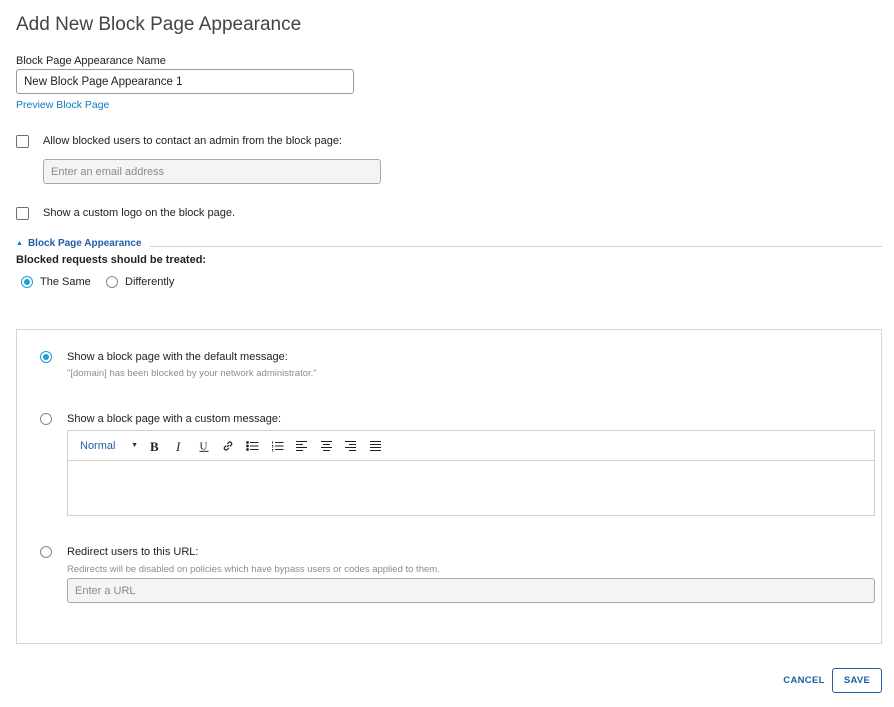 The width and height of the screenshot is (894, 707). What do you see at coordinates (84, 243) in the screenshot?
I see `section-title: Block Page Appearance` at bounding box center [84, 243].